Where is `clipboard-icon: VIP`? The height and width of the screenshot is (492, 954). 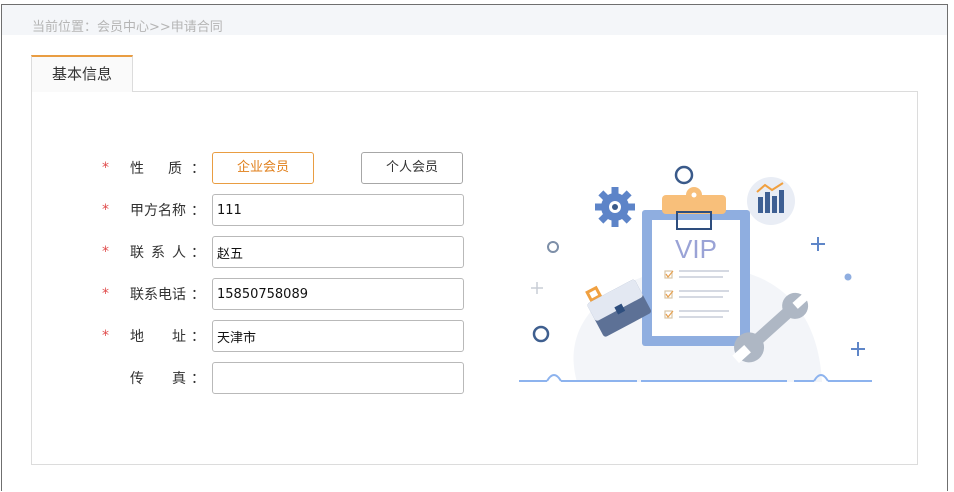 clipboard-icon: VIP is located at coordinates (696, 266).